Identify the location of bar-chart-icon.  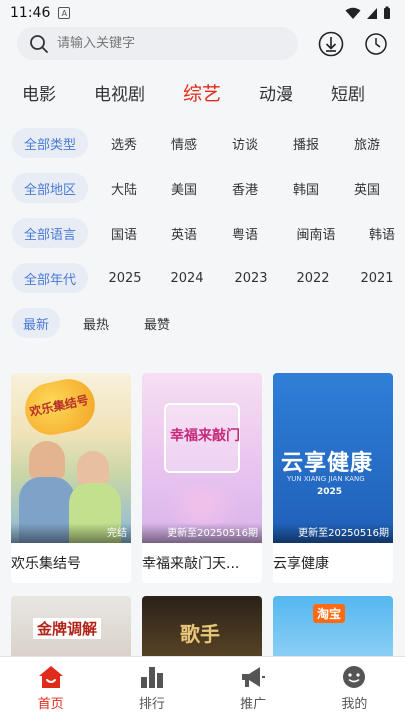
(151, 677).